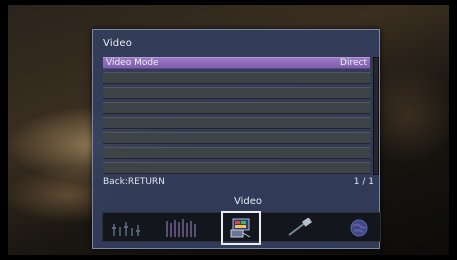  What do you see at coordinates (181, 228) in the screenshot?
I see `equalizer-icon` at bounding box center [181, 228].